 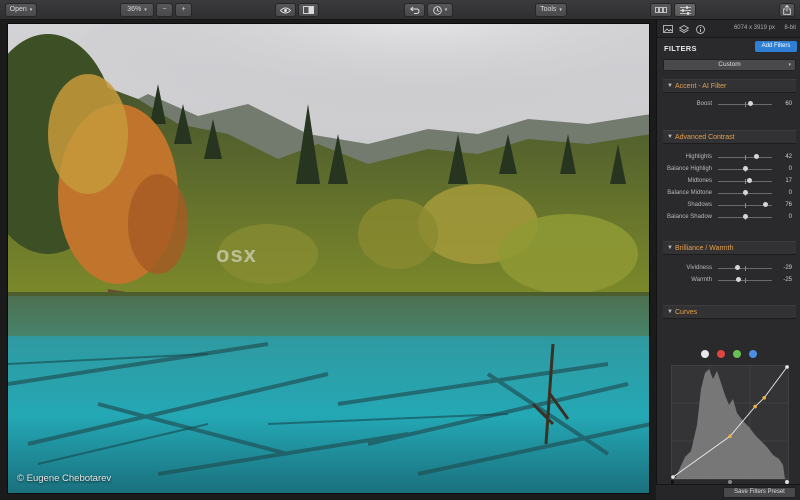 I want to click on zoom-in-label: +, so click(x=183, y=9).